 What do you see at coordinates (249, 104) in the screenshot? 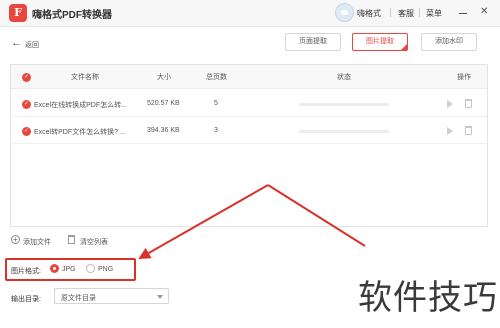
I see `table-row: ✓ Excel在线转换成PDF怎么转... 520.57 KB 5` at bounding box center [249, 104].